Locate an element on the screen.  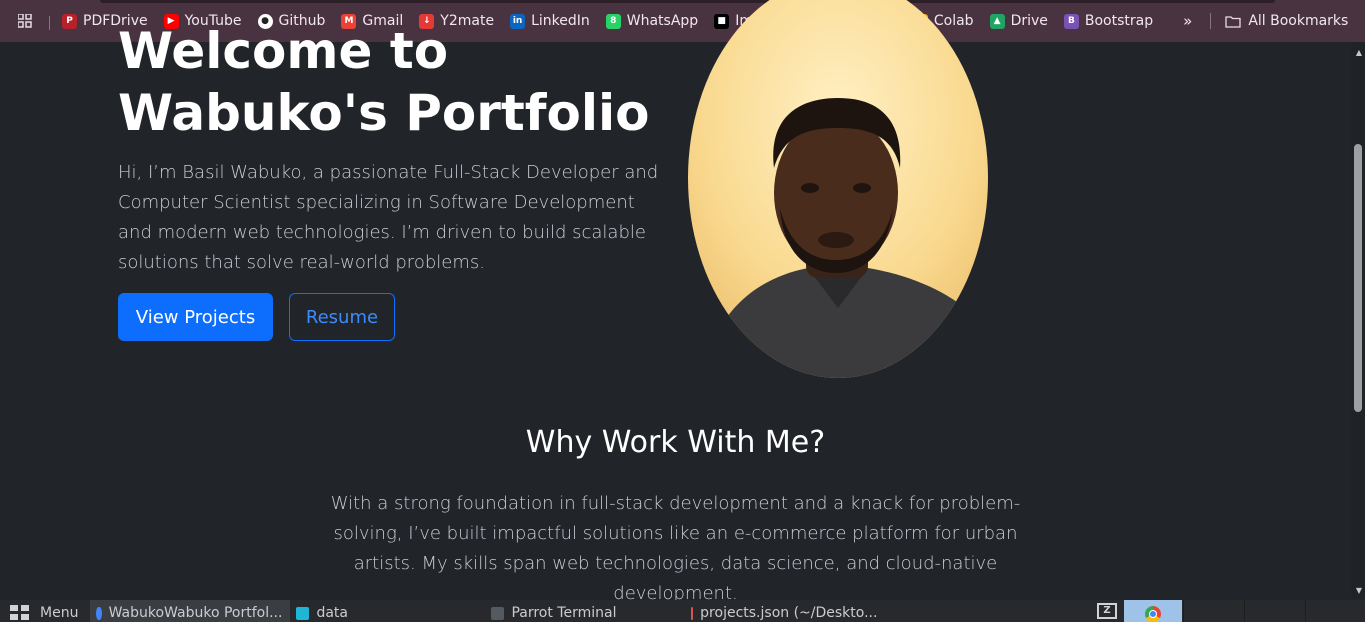
bookmark-label: Colab is located at coordinates (953, 21).